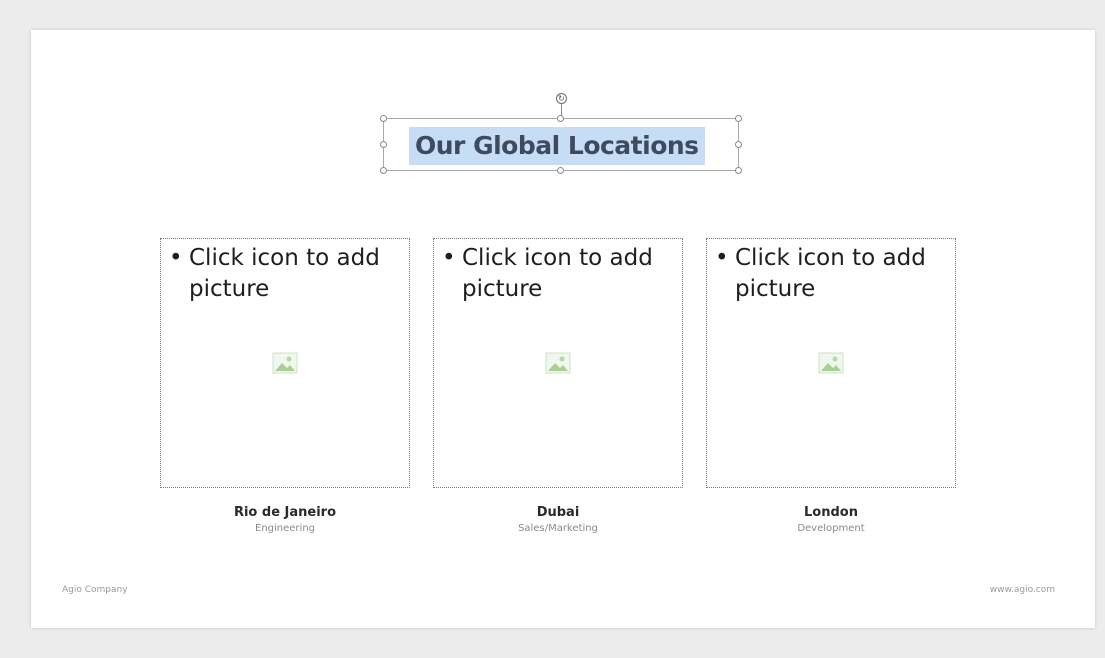 The image size is (1105, 658). Describe the element at coordinates (383, 118) in the screenshot. I see `resize-handle-top-left` at that location.